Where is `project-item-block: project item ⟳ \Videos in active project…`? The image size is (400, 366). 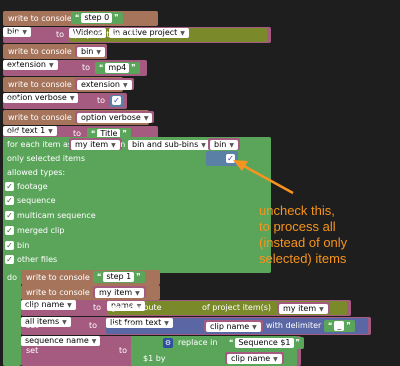
project-item-block: project item ⟳ \Videos in active project… is located at coordinates (168, 35).